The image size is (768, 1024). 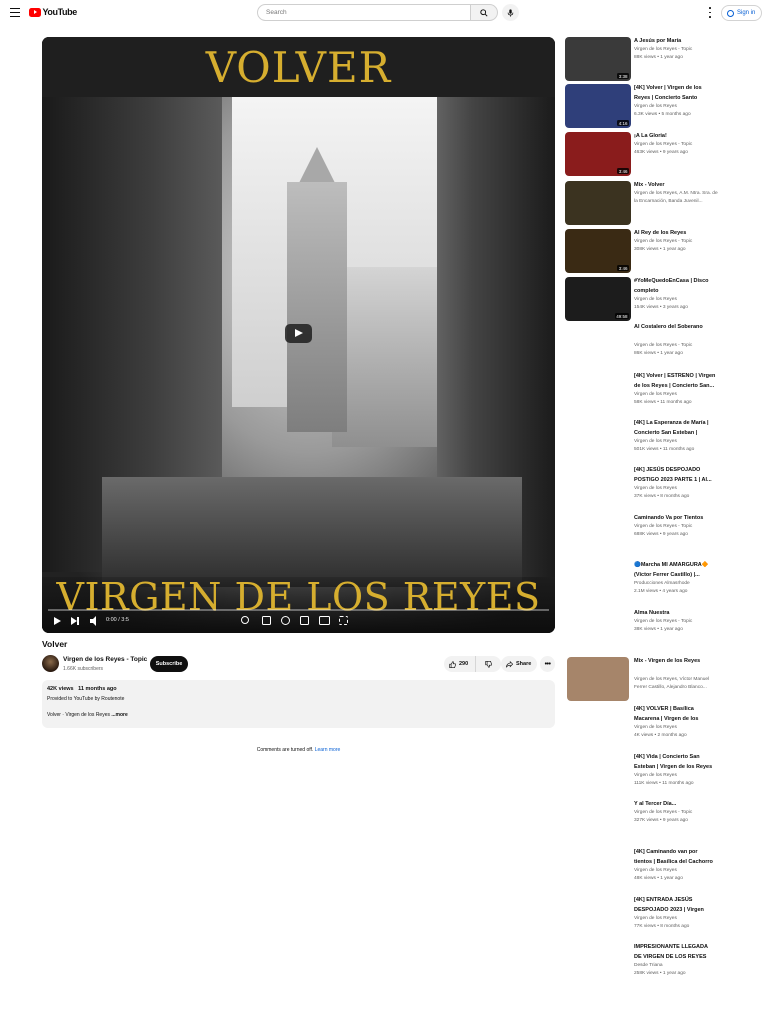 I want to click on settings-kebab-icon, so click(x=710, y=12).